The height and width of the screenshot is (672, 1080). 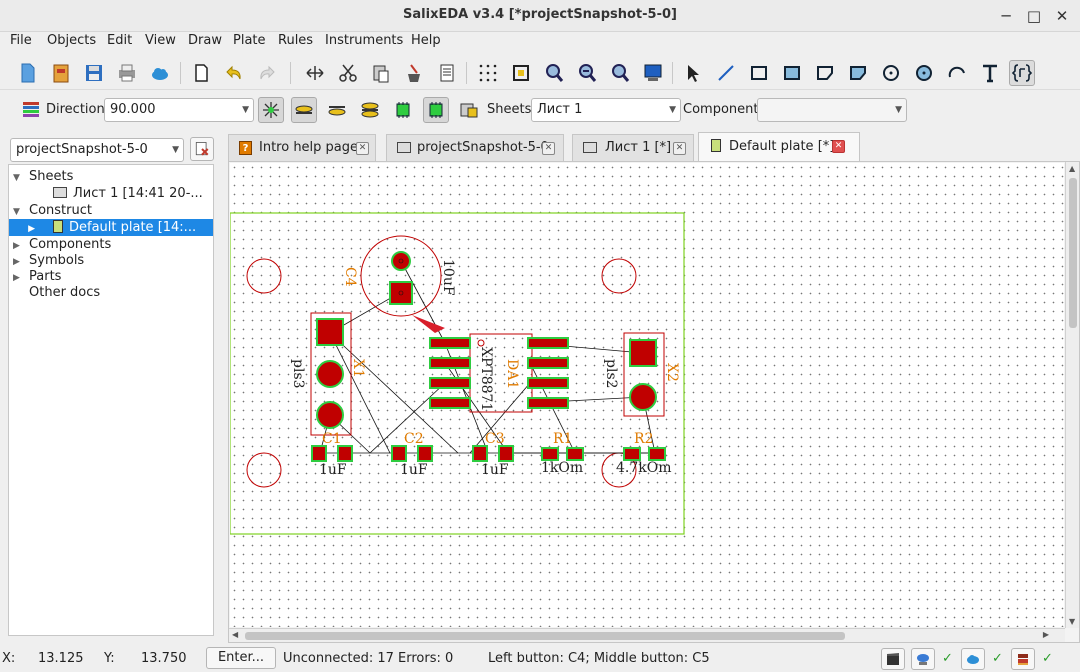 I want to click on tree-item-parts: ▶ Parts, so click(x=111, y=276).